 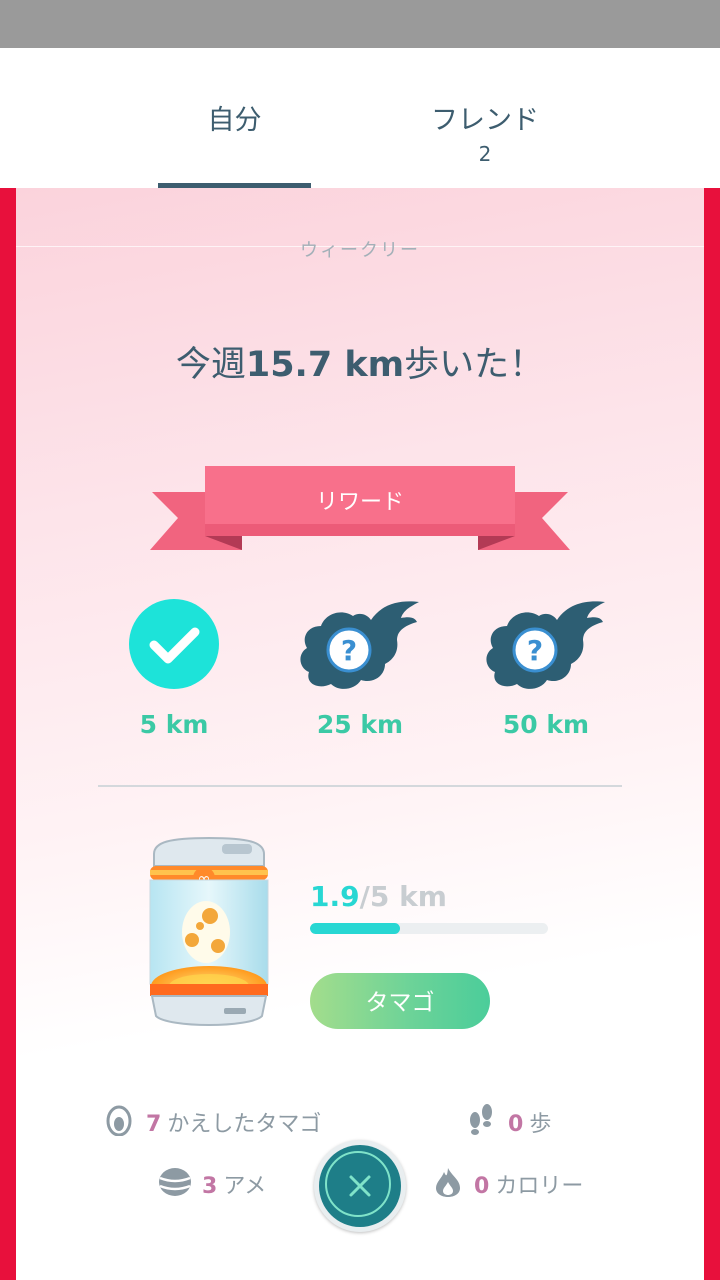 I want to click on weekly-headline: 今週15.7 km歩いた！, so click(x=360, y=361).